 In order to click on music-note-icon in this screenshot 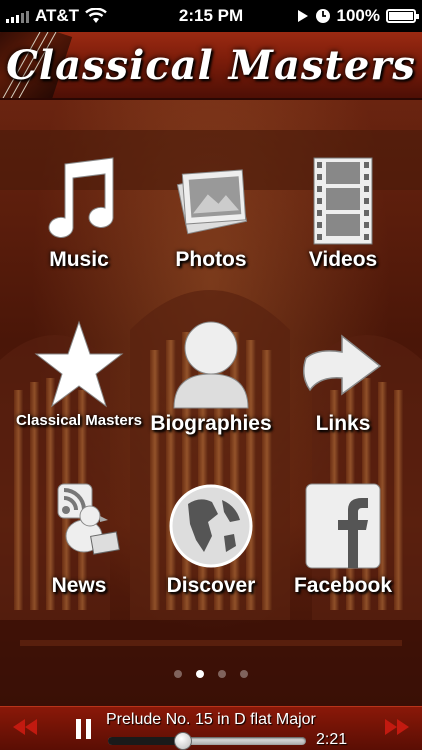, I will do `click(81, 197)`.